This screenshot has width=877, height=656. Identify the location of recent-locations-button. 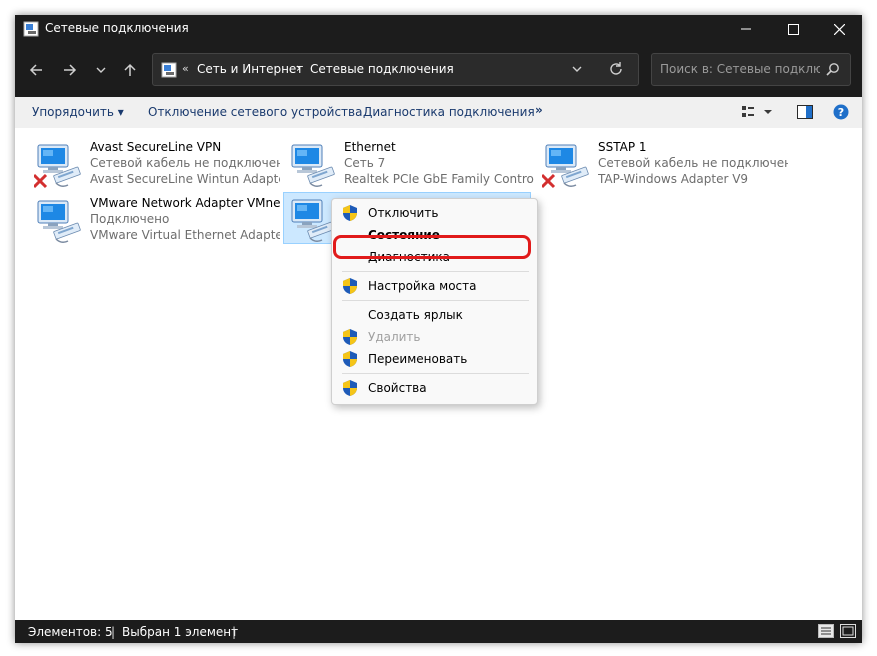
(101, 70).